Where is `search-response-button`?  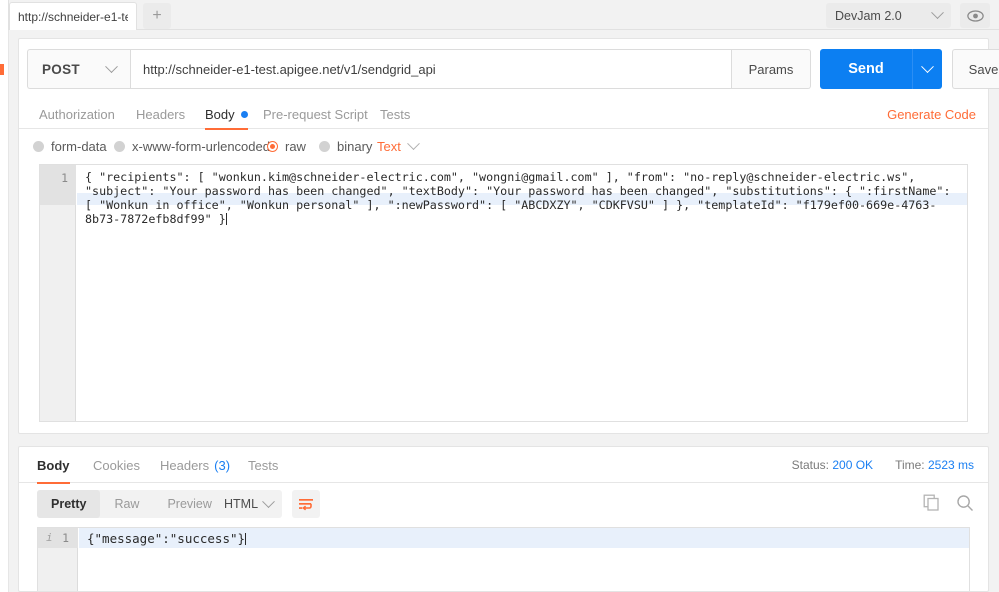 search-response-button is located at coordinates (965, 504).